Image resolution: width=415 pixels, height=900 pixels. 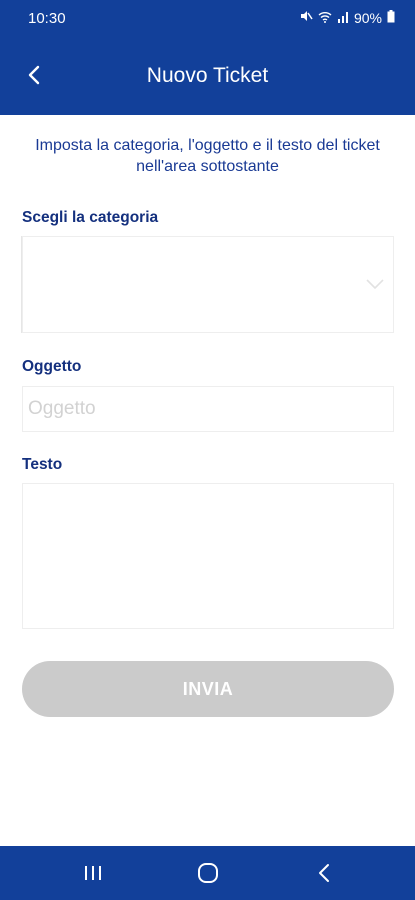 What do you see at coordinates (306, 17) in the screenshot?
I see `mute-icon` at bounding box center [306, 17].